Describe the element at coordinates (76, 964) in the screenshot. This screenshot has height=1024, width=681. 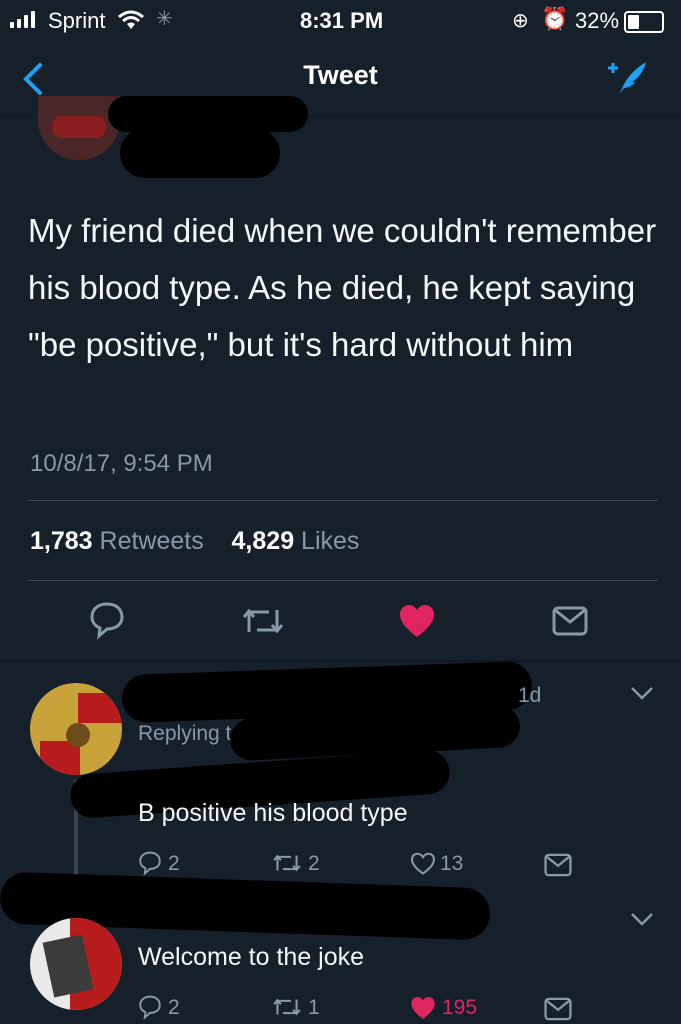
I see `reply-2-avatar` at that location.